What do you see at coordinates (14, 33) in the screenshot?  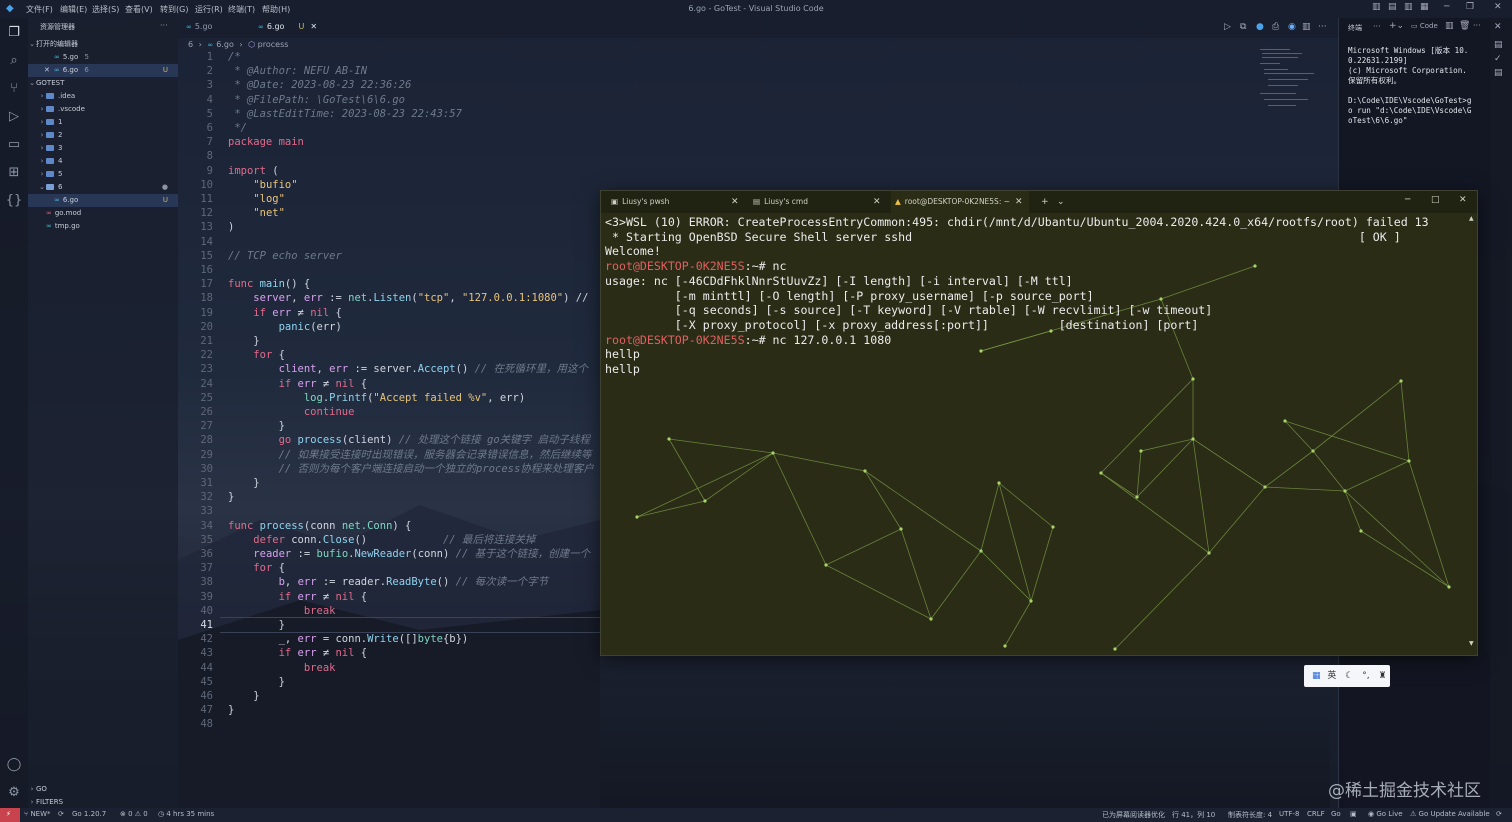 I see `explorer-icon: ❐` at bounding box center [14, 33].